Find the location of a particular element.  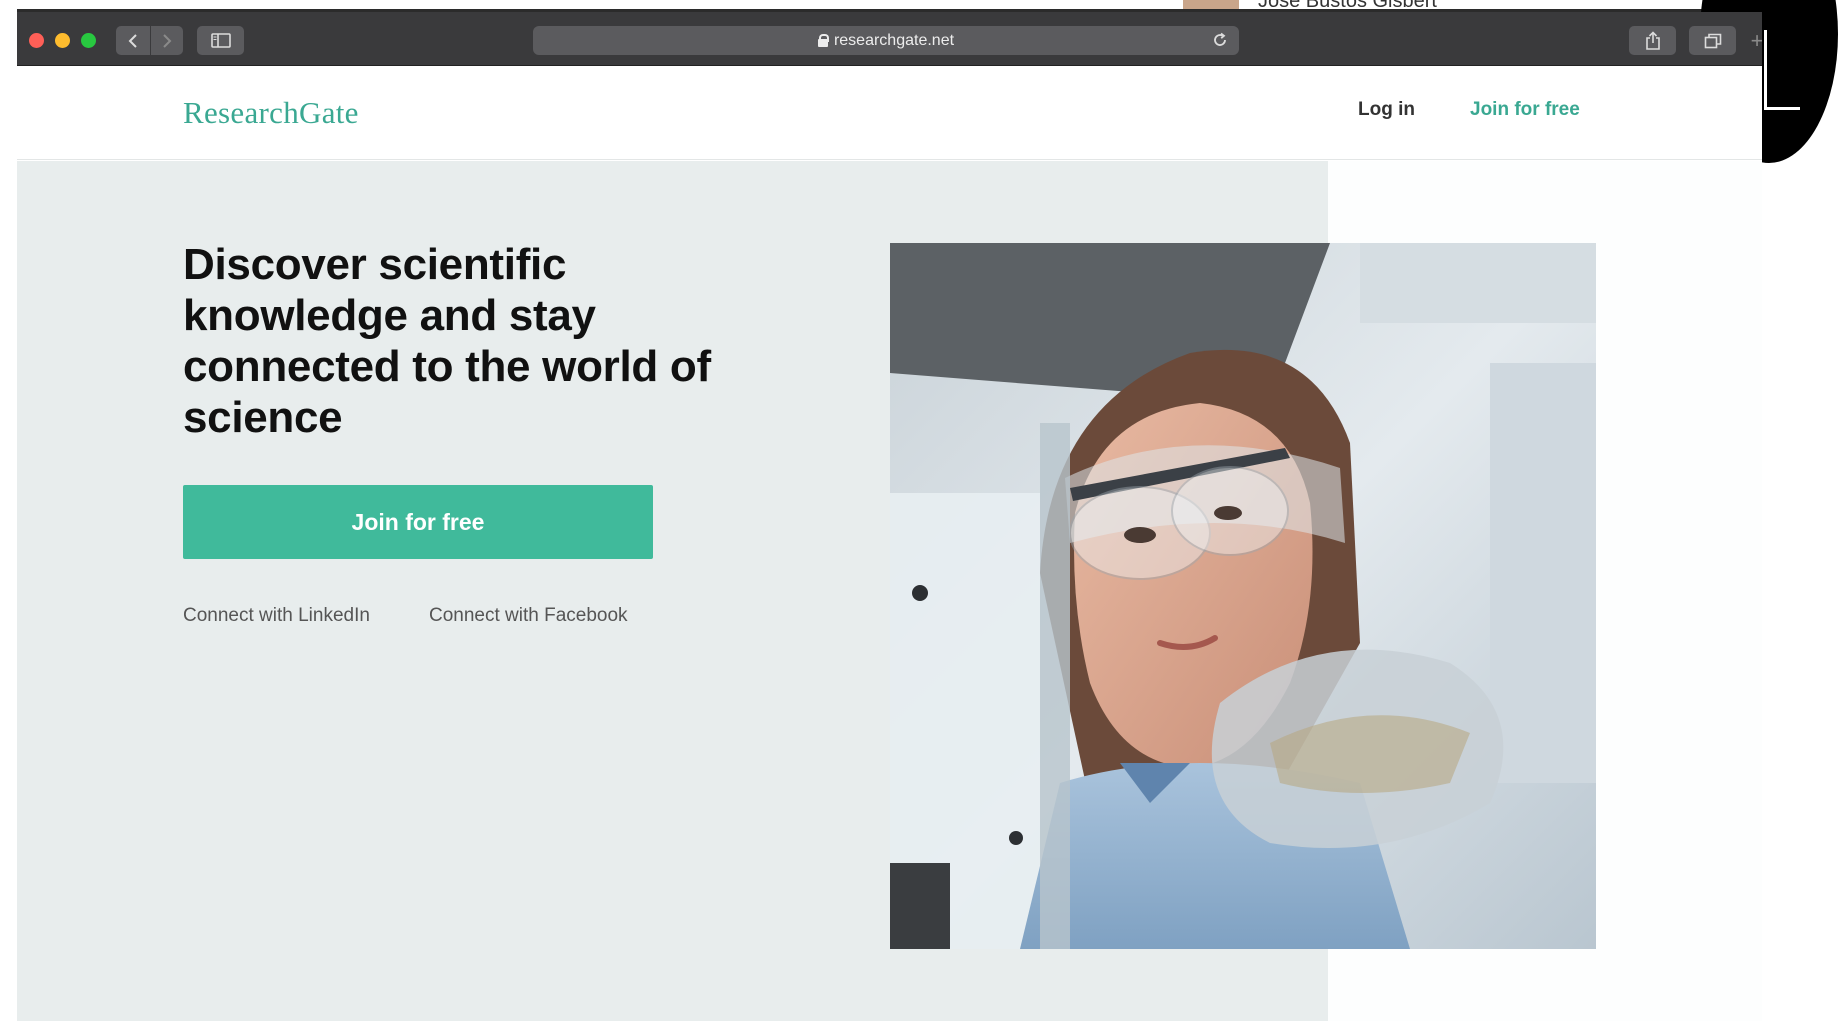

back-button is located at coordinates (133, 40).